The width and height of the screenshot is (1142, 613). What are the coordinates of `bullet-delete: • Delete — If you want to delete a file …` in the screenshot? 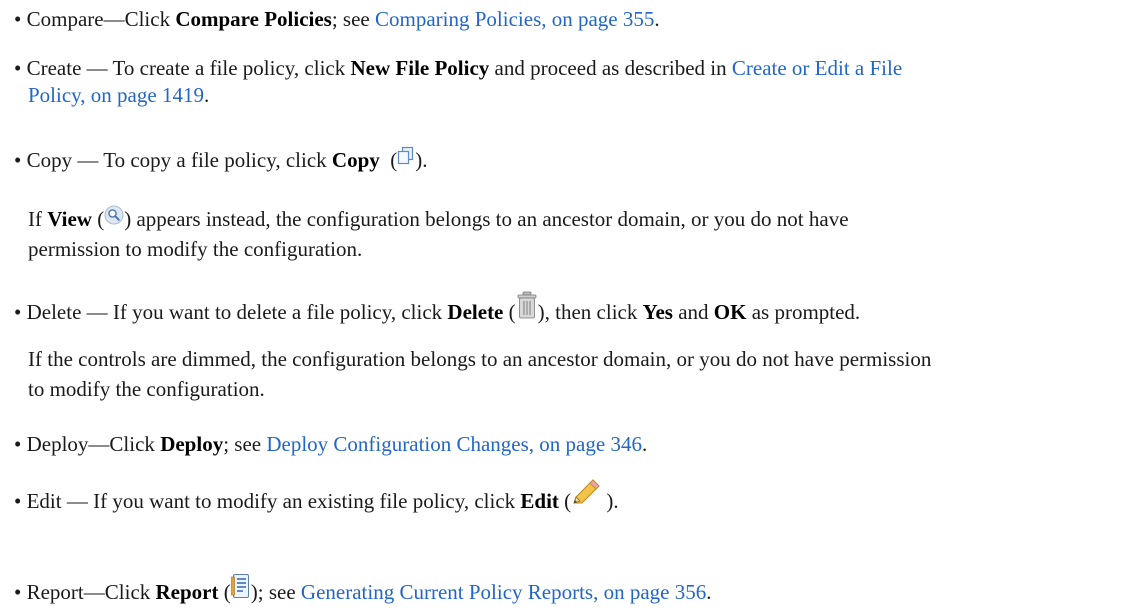 It's located at (437, 311).